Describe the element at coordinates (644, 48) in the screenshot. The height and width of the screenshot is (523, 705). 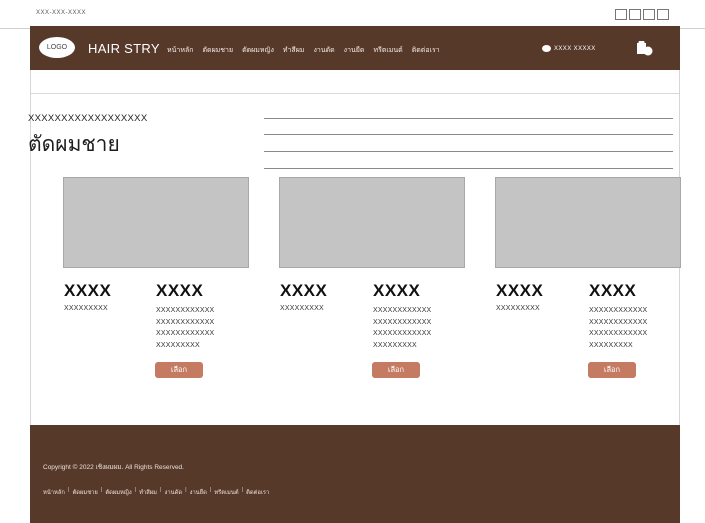
I see `cart-icon` at that location.